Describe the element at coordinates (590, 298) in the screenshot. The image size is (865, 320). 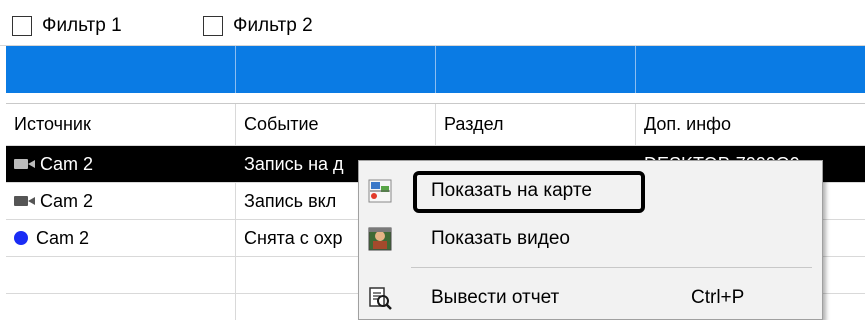
I see `menu-item-print-report: Вывести отчет Ctrl+P` at that location.